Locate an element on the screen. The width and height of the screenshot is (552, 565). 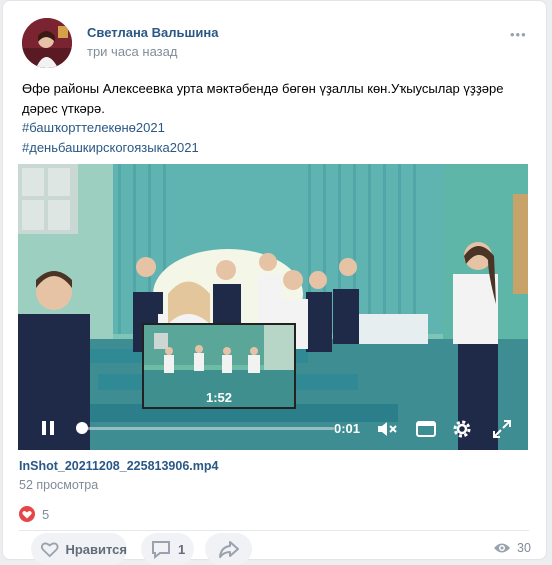
like-button: Нравится is located at coordinates (79, 549).